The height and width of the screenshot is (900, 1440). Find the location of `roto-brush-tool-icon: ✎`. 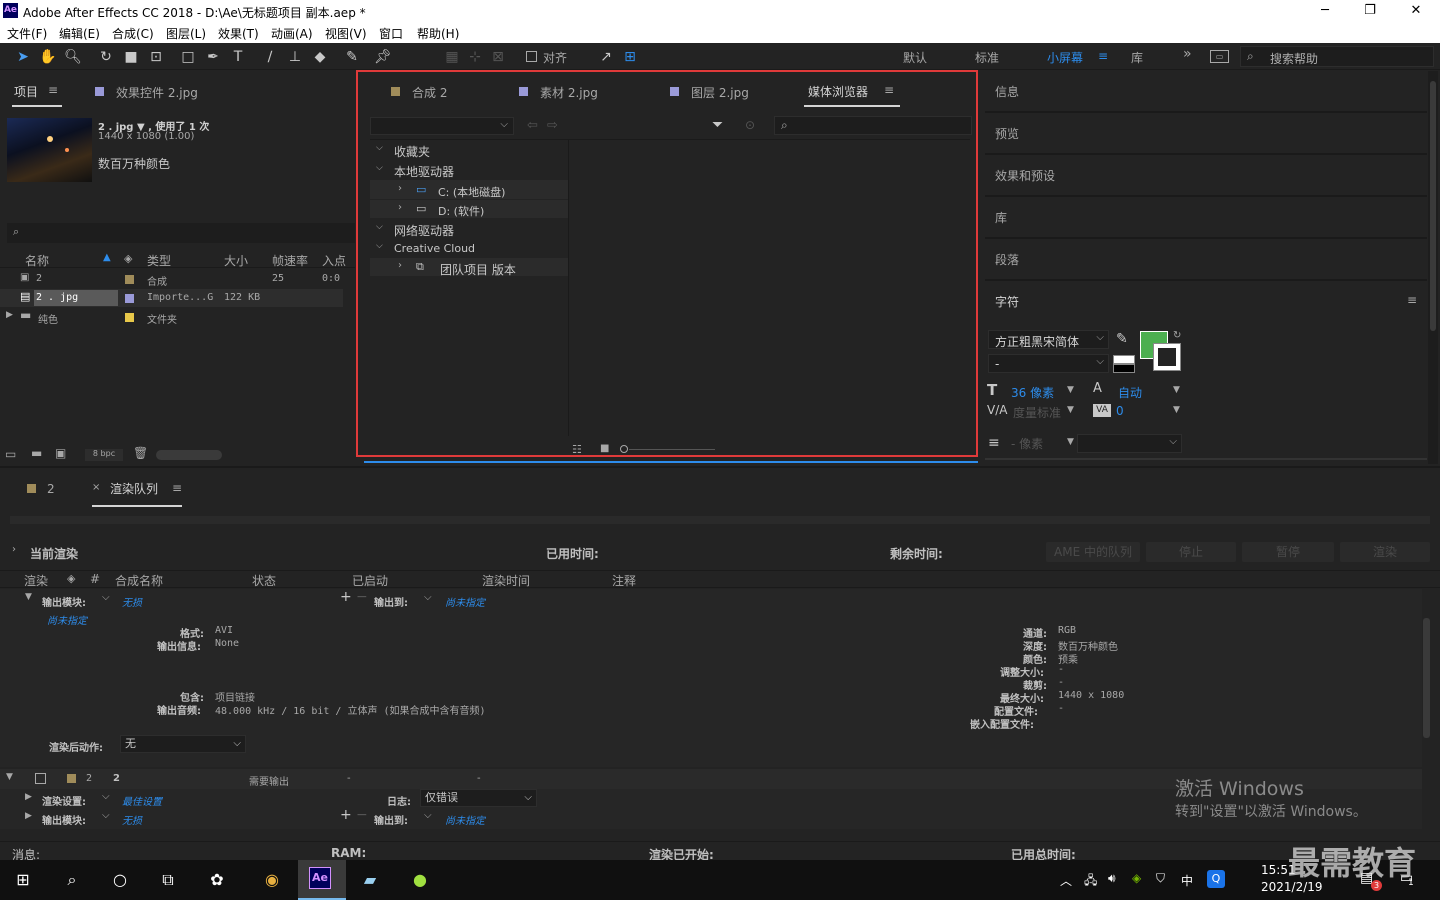

roto-brush-tool-icon: ✎ is located at coordinates (352, 57).